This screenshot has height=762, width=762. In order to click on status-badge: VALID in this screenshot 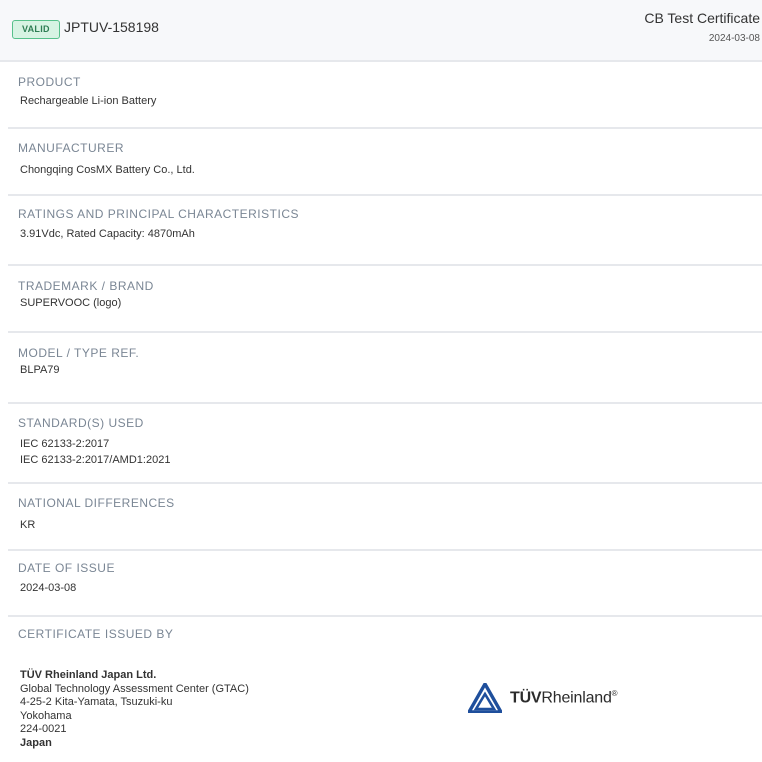, I will do `click(36, 29)`.